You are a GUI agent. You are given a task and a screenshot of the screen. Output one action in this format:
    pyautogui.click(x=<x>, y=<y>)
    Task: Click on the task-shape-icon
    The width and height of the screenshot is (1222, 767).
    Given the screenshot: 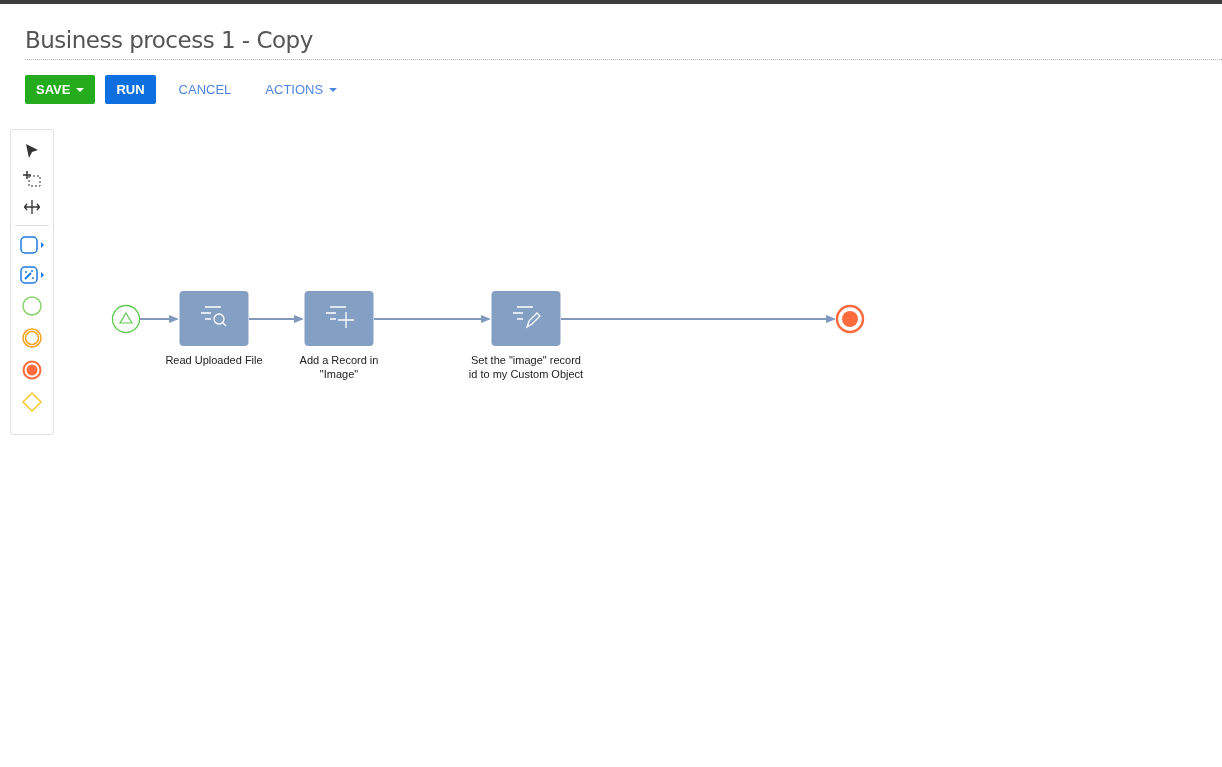 What is the action you would take?
    pyautogui.click(x=32, y=245)
    